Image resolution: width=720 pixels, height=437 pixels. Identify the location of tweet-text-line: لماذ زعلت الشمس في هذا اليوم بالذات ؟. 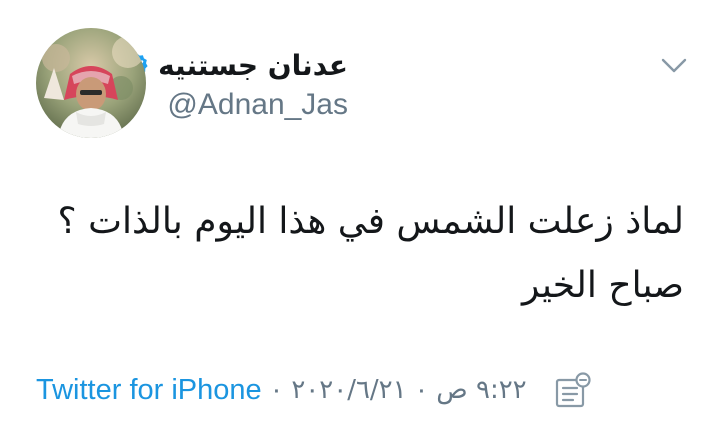
(370, 221).